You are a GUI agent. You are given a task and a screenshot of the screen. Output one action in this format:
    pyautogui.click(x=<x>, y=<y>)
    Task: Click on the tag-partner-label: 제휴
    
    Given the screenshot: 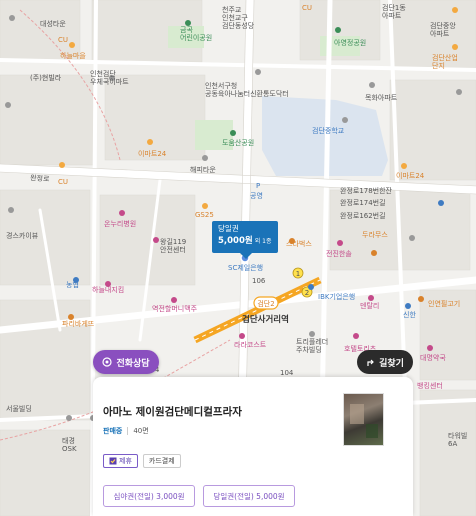 What is the action you would take?
    pyautogui.click(x=125, y=461)
    